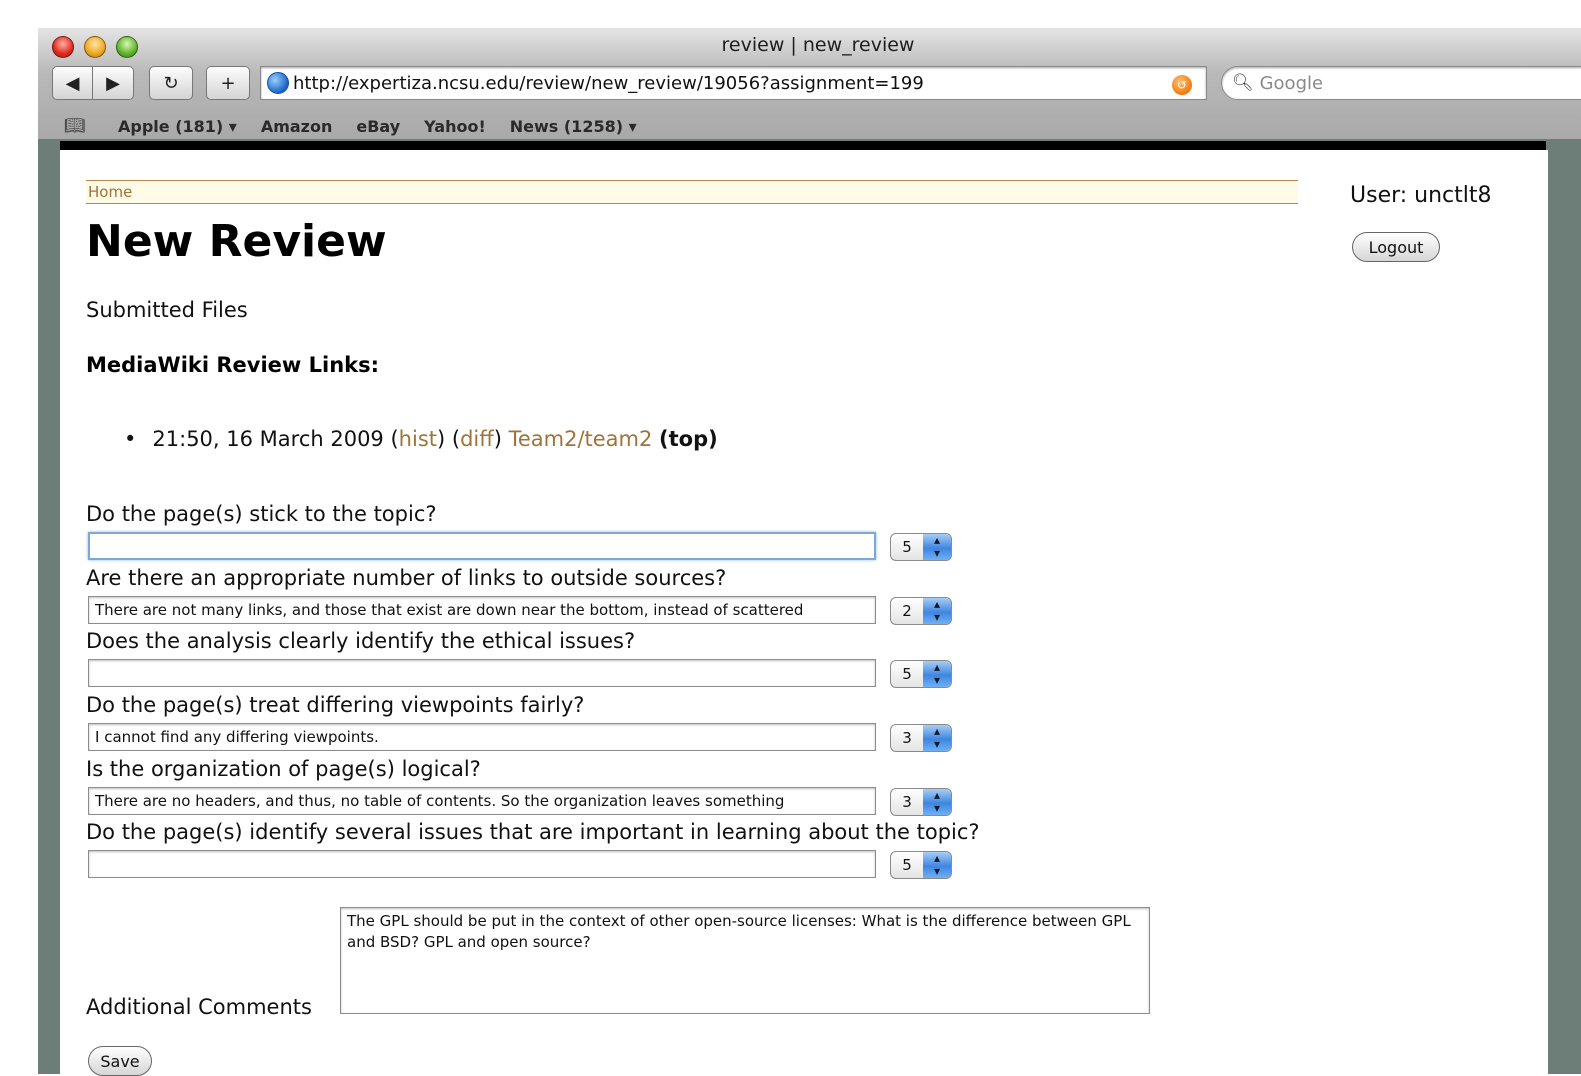 This screenshot has height=1076, width=1581. I want to click on home-link: Home, so click(110, 192).